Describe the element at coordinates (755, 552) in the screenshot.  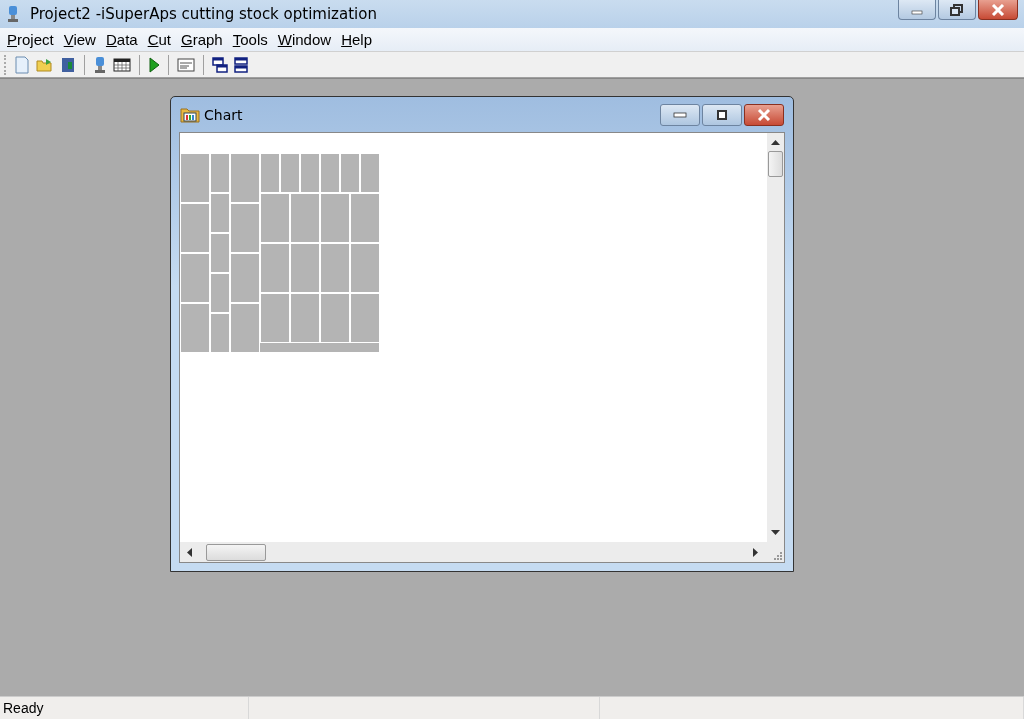
I see `scroll-right-icon` at that location.